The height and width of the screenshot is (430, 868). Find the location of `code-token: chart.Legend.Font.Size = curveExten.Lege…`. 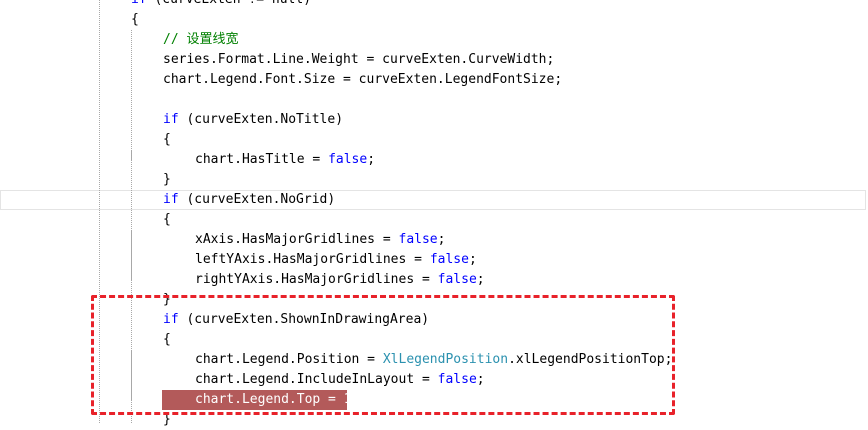

code-token: chart.Legend.Font.Size = curveExten.Lege… is located at coordinates (363, 79).